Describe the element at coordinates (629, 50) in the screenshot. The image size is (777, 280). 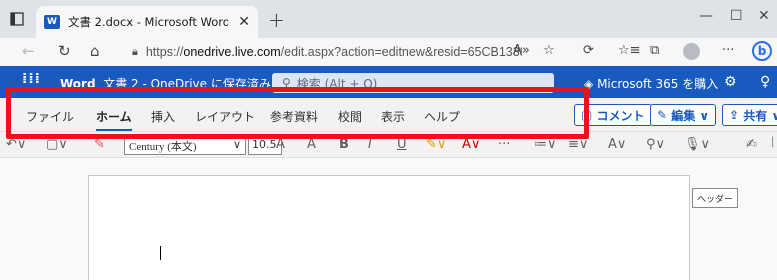
I see `favorites-list-icon: ☆≡` at that location.